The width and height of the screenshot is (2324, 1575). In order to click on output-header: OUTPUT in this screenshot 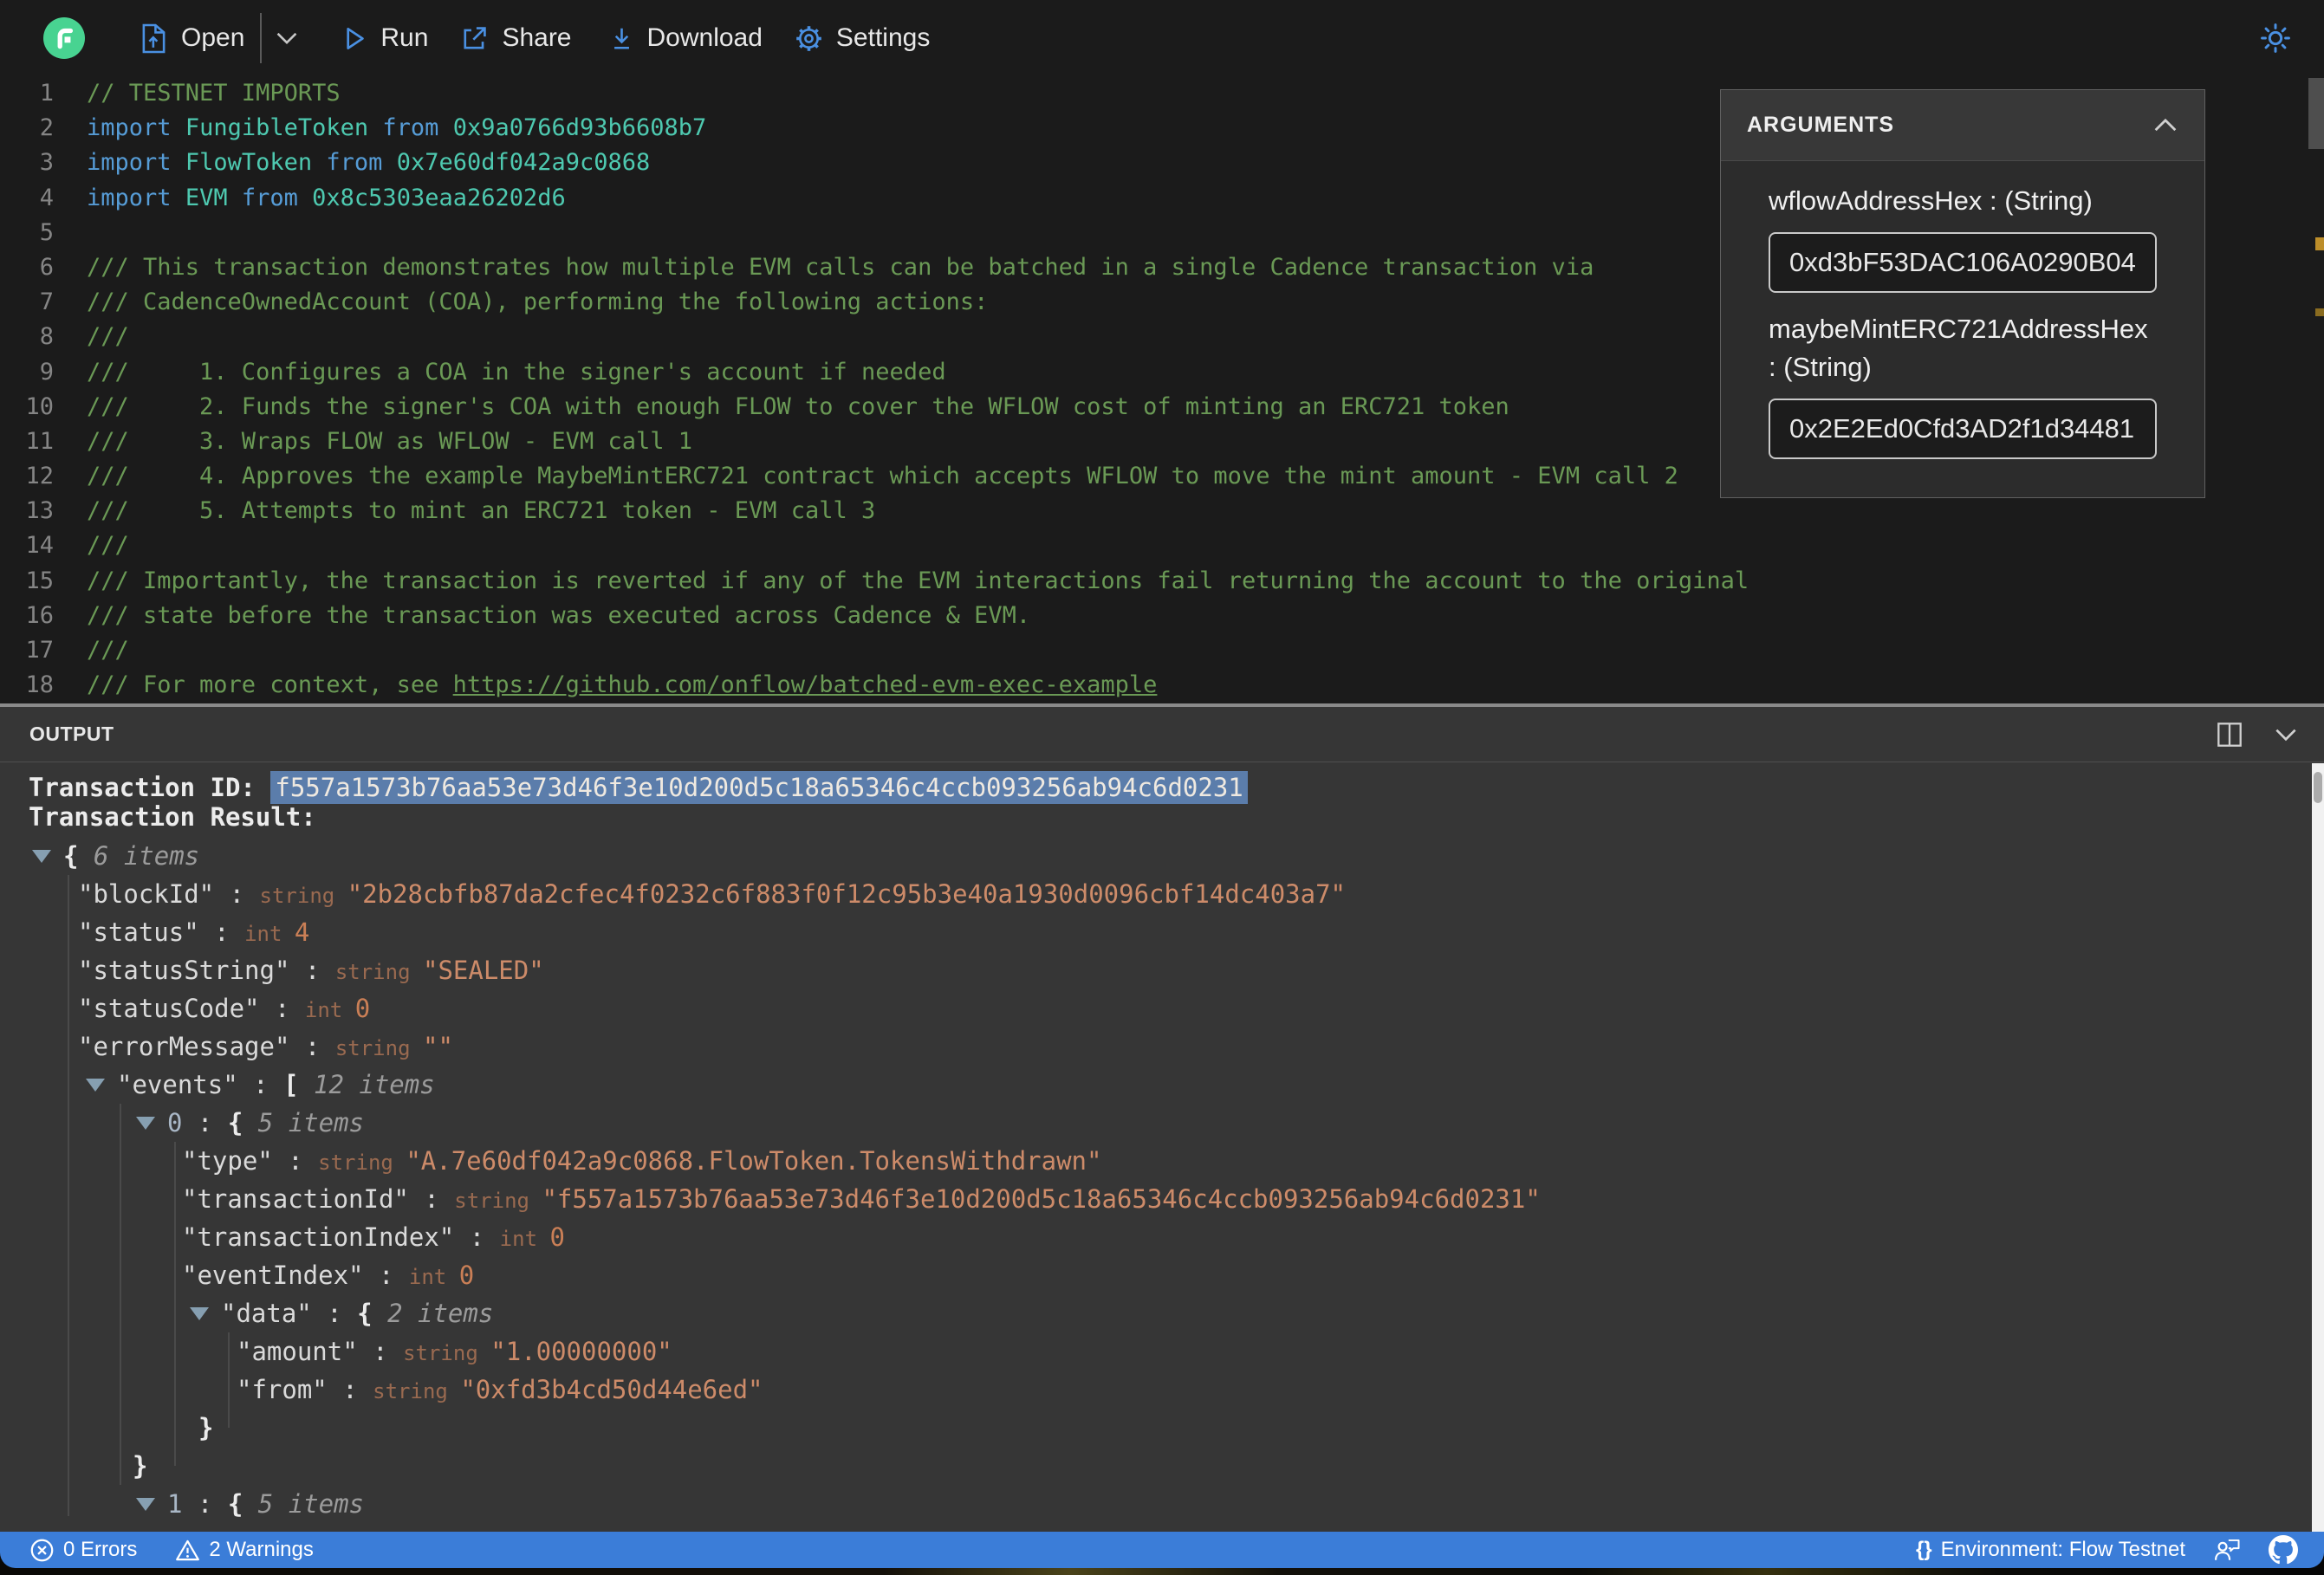, I will do `click(1162, 734)`.